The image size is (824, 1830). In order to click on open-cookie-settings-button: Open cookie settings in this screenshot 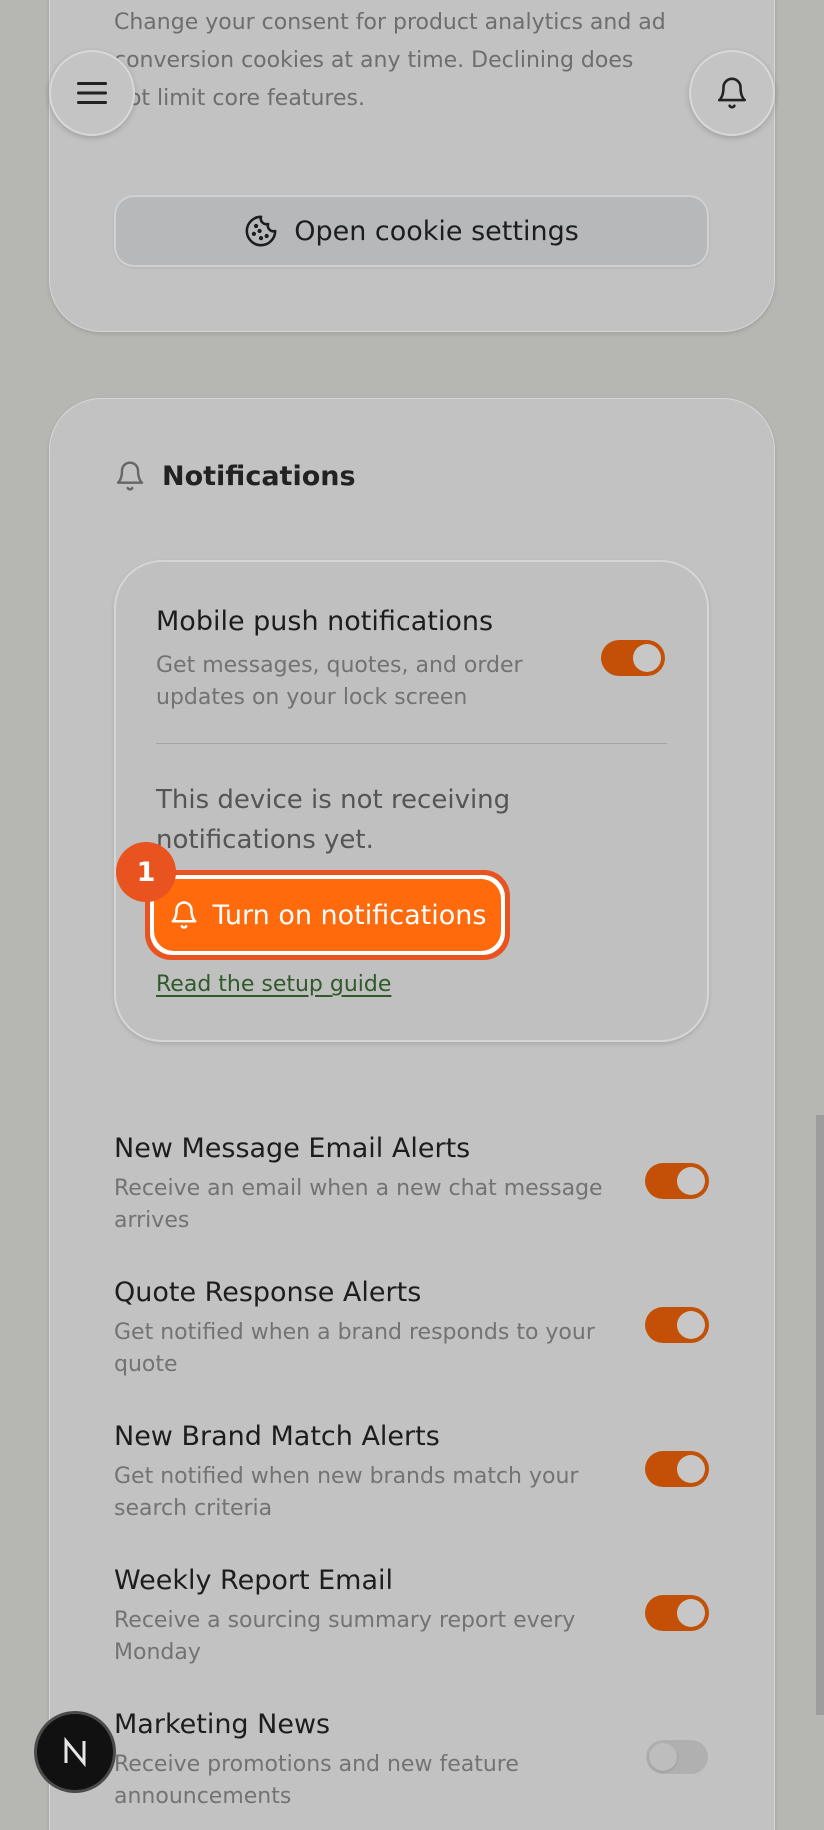, I will do `click(411, 231)`.